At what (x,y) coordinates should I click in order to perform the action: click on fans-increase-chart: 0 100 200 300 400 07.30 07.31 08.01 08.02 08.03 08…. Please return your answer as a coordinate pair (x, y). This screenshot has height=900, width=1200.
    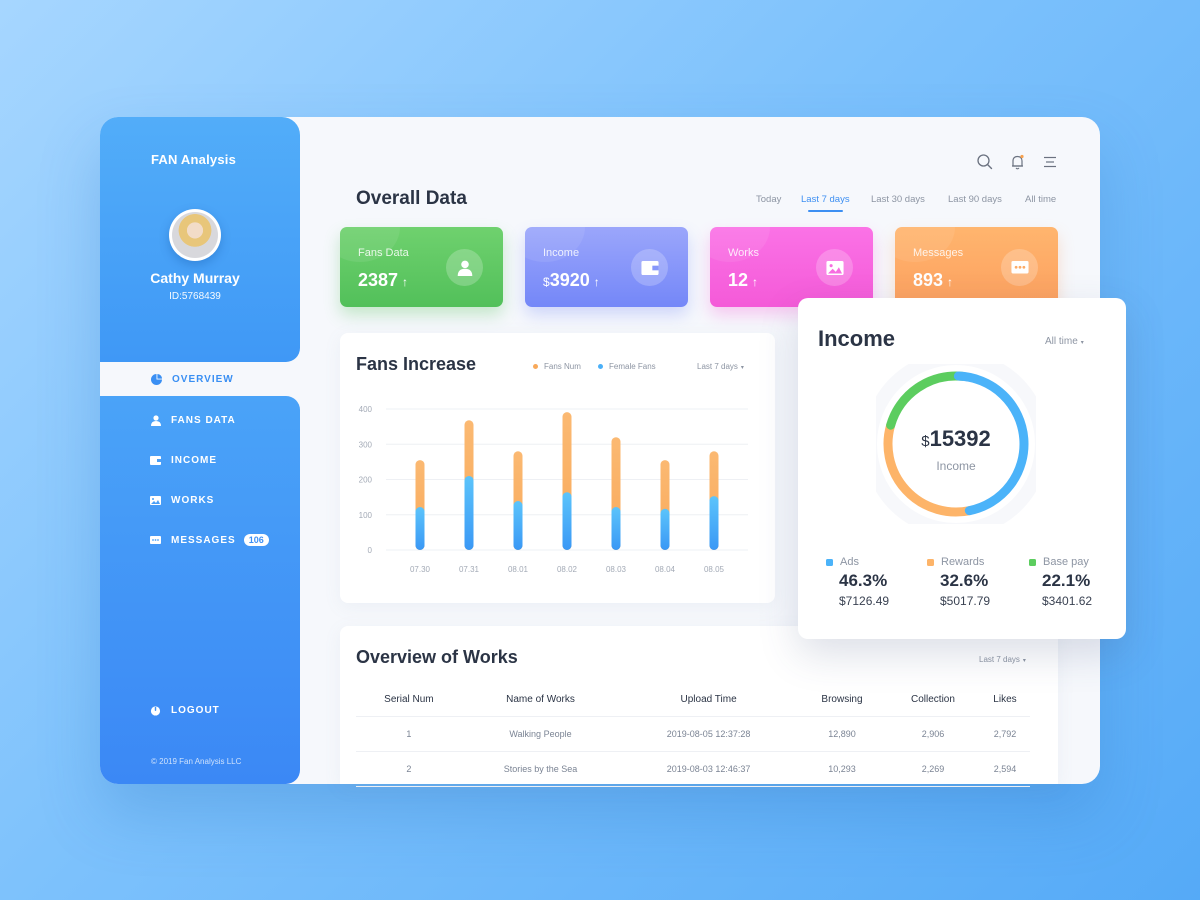
    Looking at the image, I should click on (553, 489).